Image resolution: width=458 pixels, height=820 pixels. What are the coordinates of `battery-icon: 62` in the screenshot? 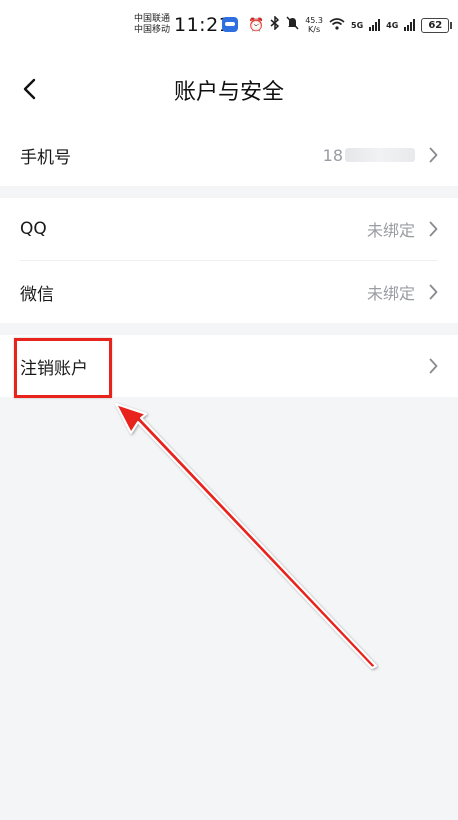 It's located at (437, 25).